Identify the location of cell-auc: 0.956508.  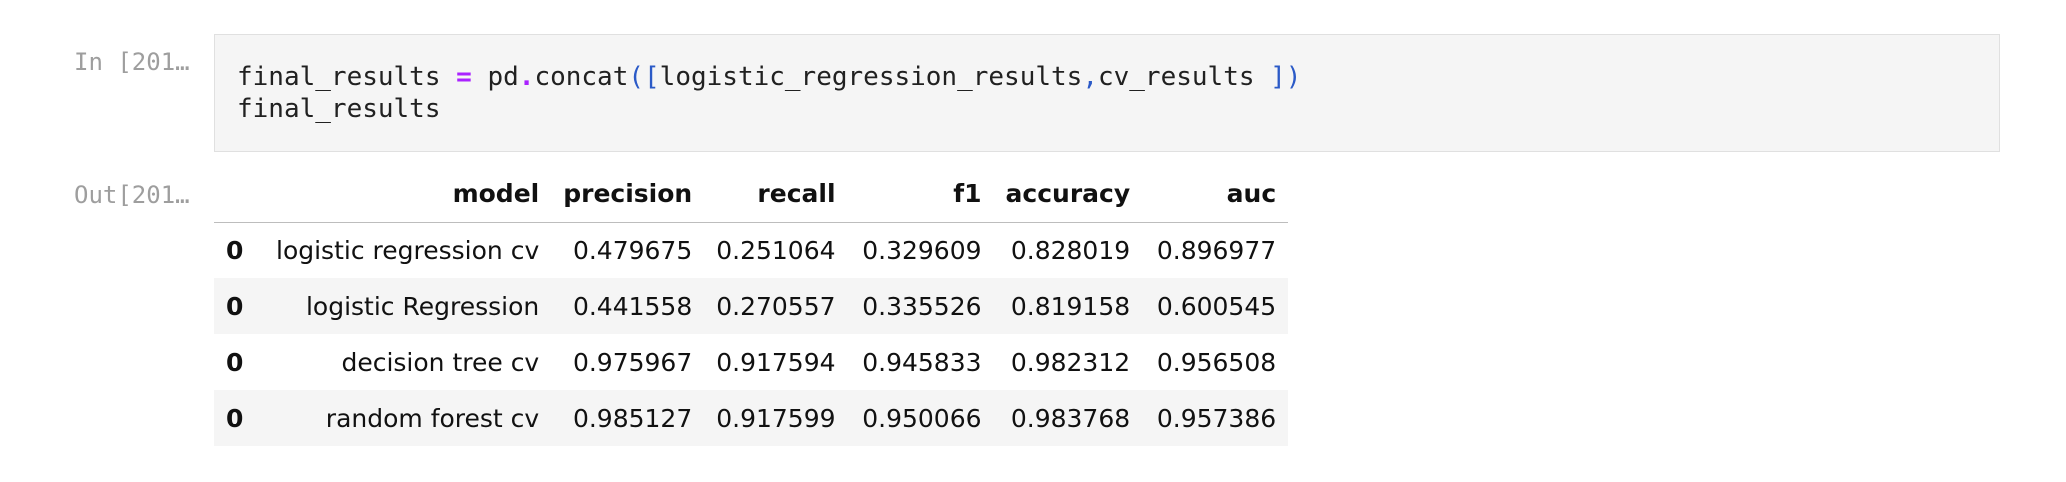
(1216, 362).